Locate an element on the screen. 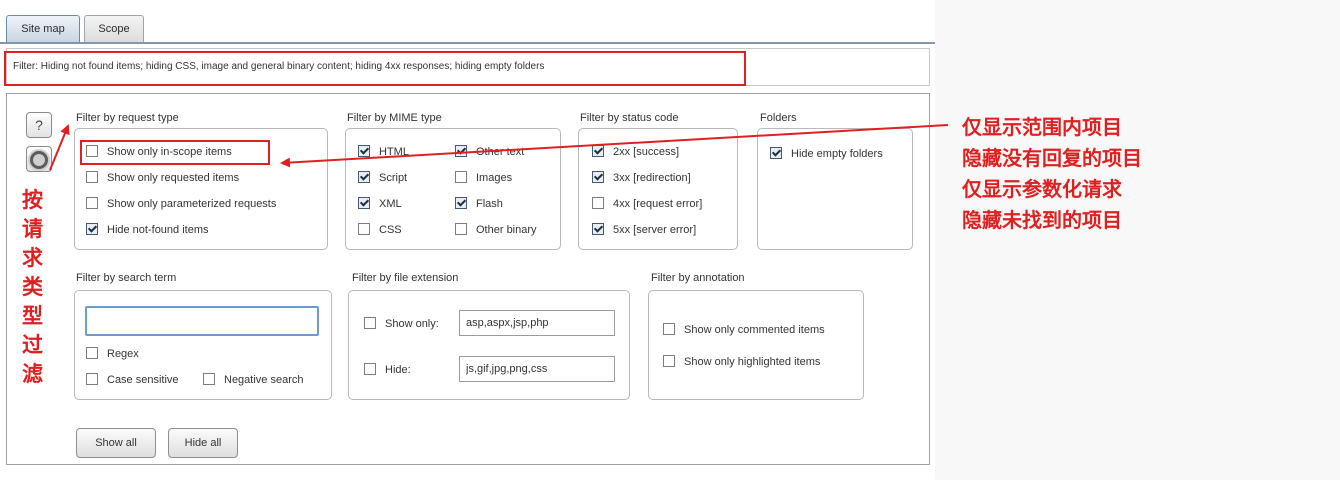 Image resolution: width=1340 pixels, height=480 pixels. arrow-to-request-type-group is located at coordinates (59, 147).